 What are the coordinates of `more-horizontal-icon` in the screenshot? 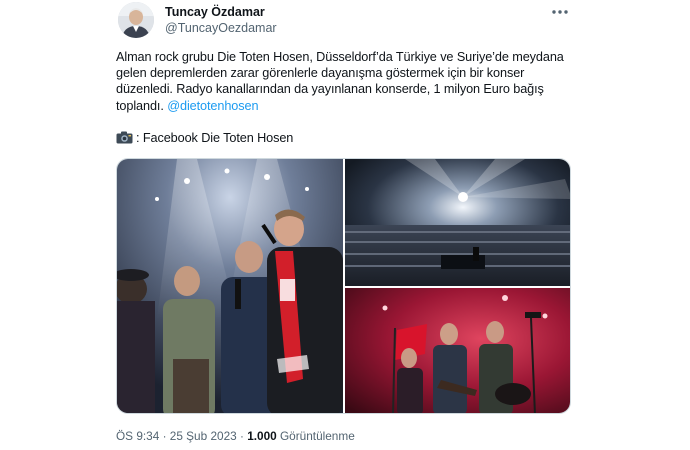 It's located at (560, 12).